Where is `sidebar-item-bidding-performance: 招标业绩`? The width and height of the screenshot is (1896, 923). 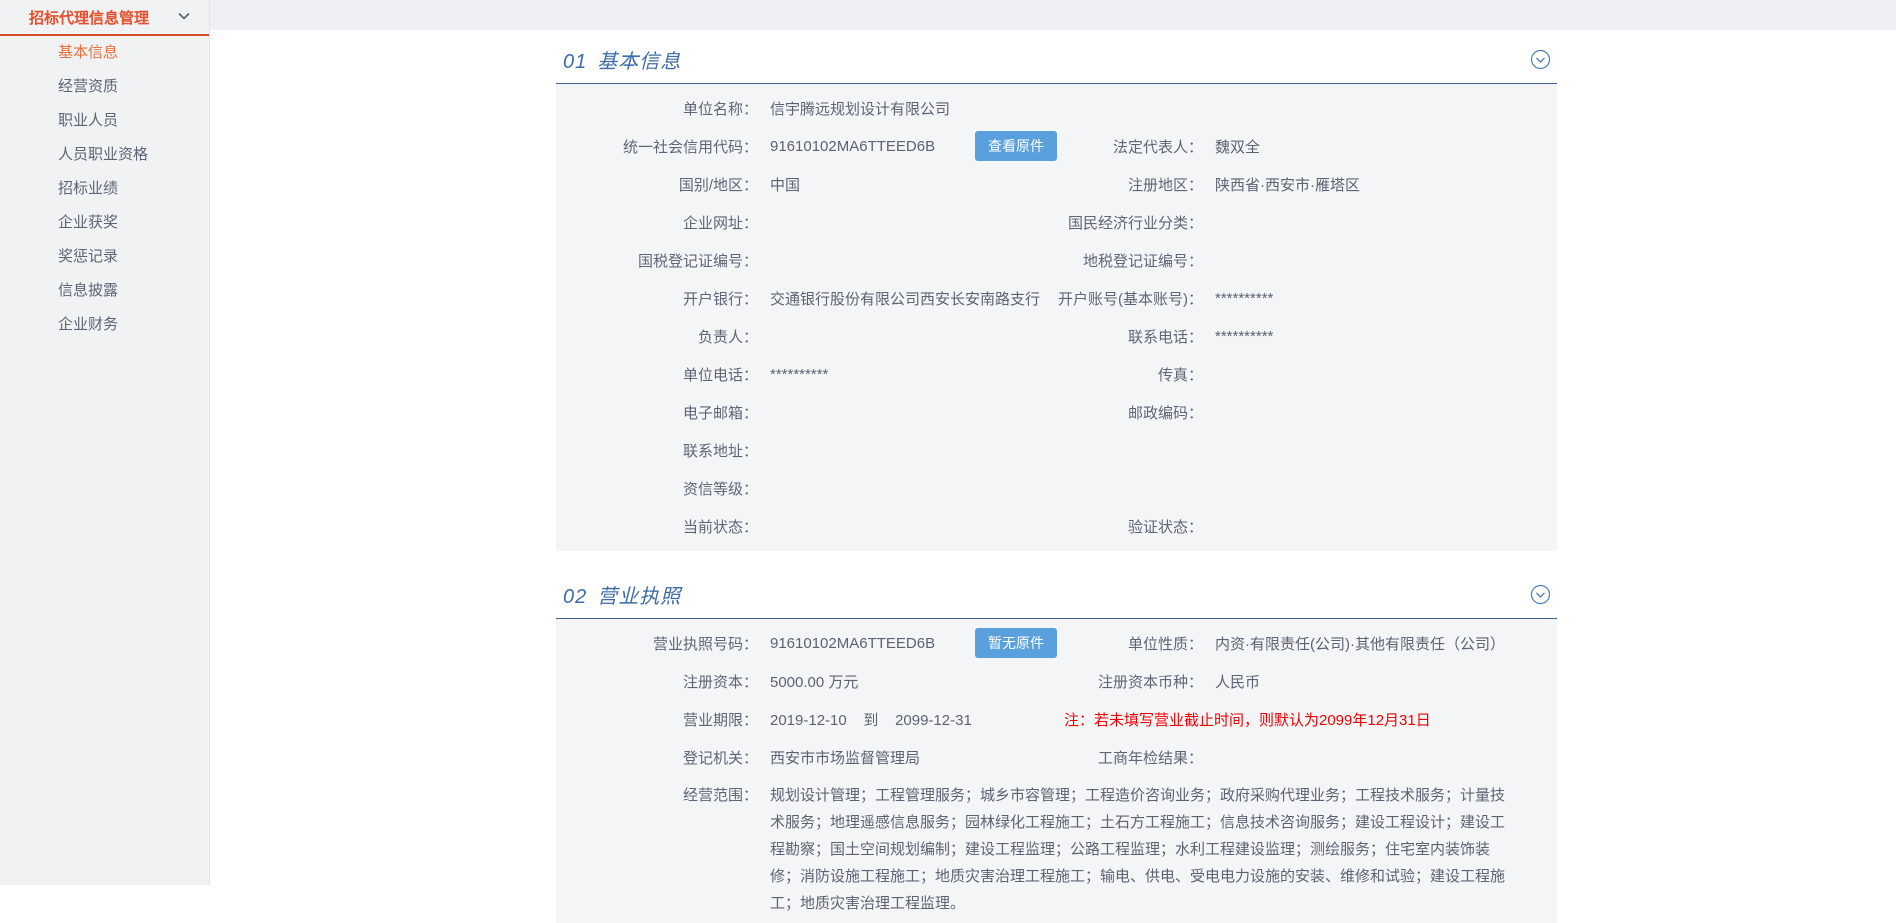
sidebar-item-bidding-performance: 招标业绩 is located at coordinates (104, 189).